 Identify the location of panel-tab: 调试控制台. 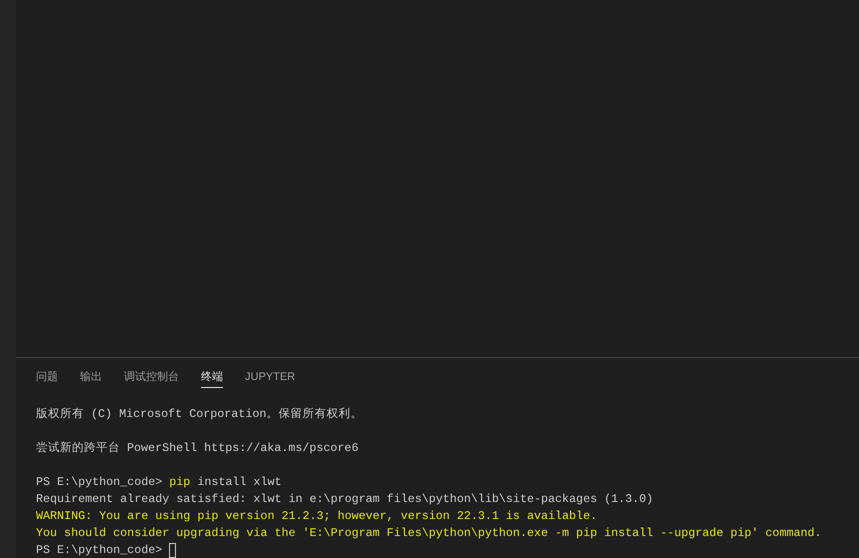
(151, 377).